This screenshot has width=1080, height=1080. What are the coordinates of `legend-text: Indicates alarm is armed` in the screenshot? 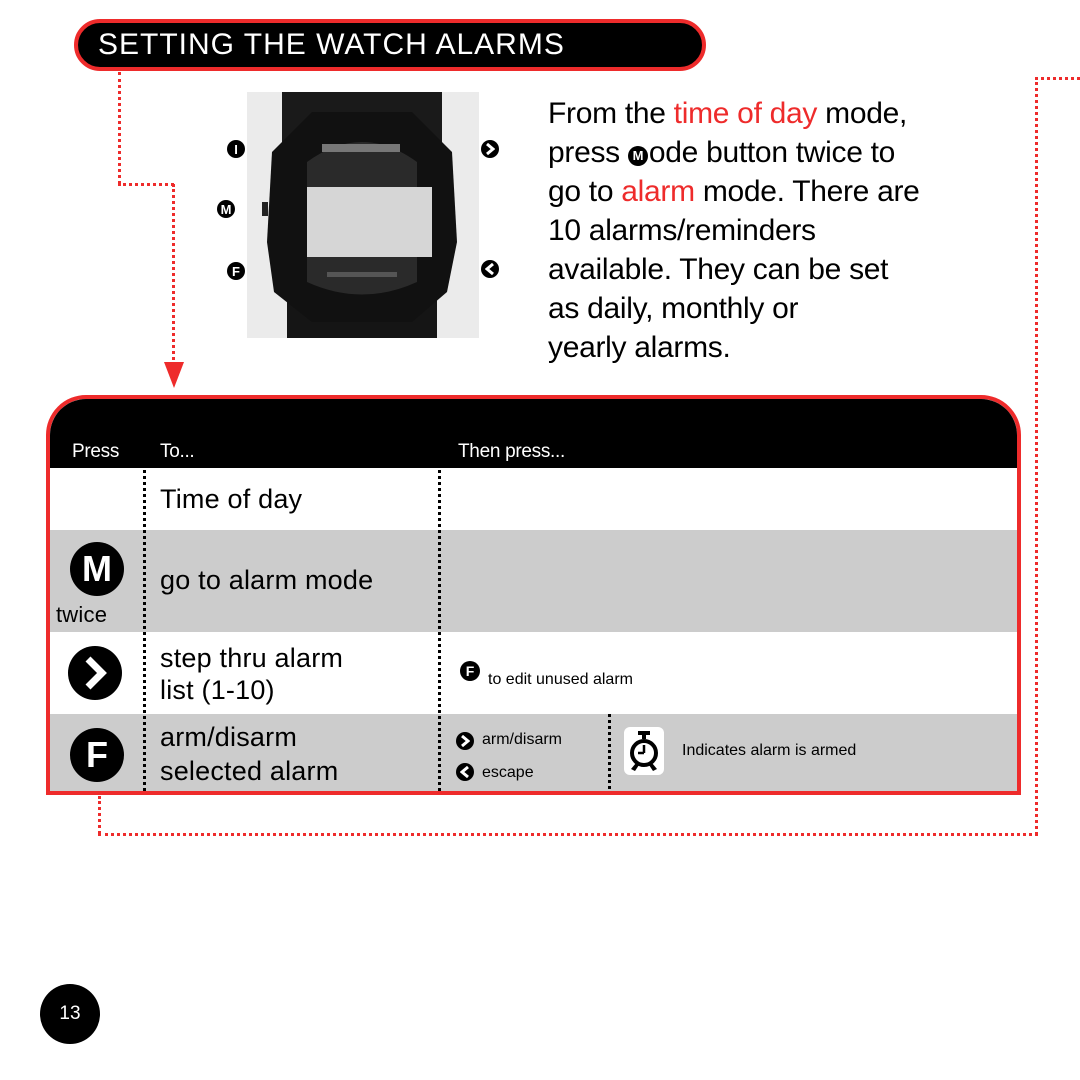 It's located at (769, 750).